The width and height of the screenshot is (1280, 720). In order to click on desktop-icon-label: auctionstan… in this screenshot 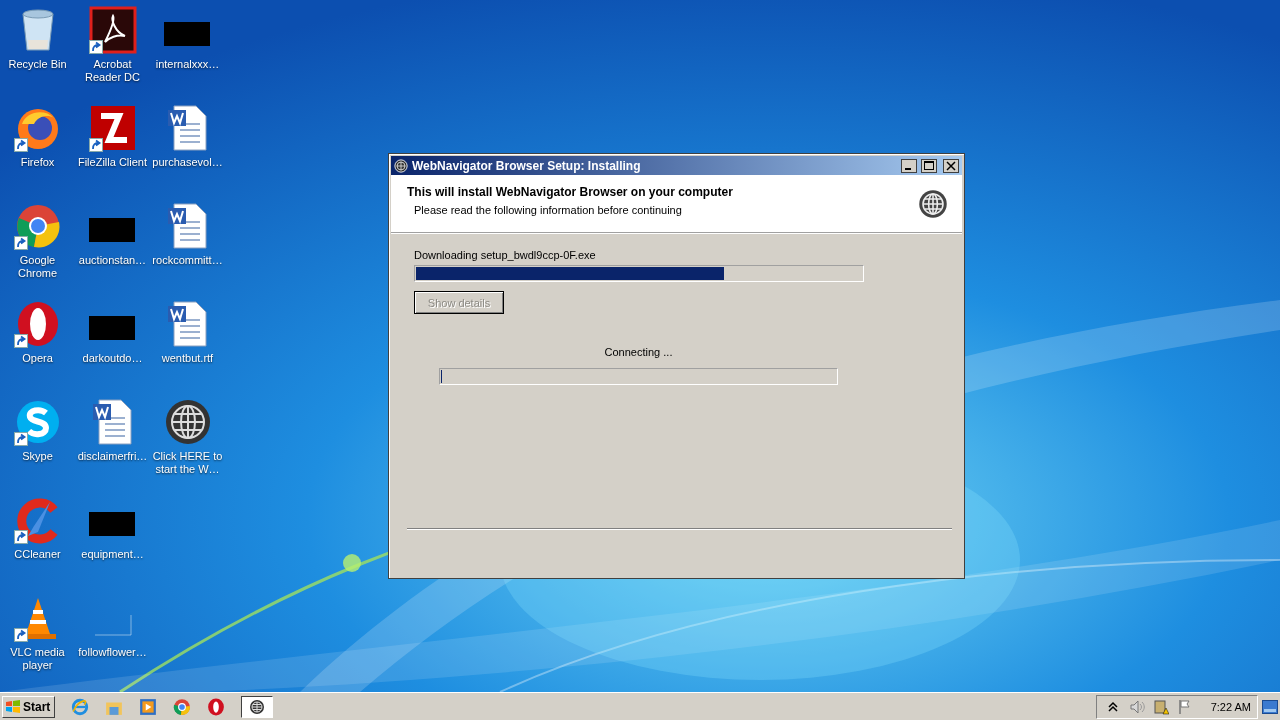, I will do `click(112, 260)`.